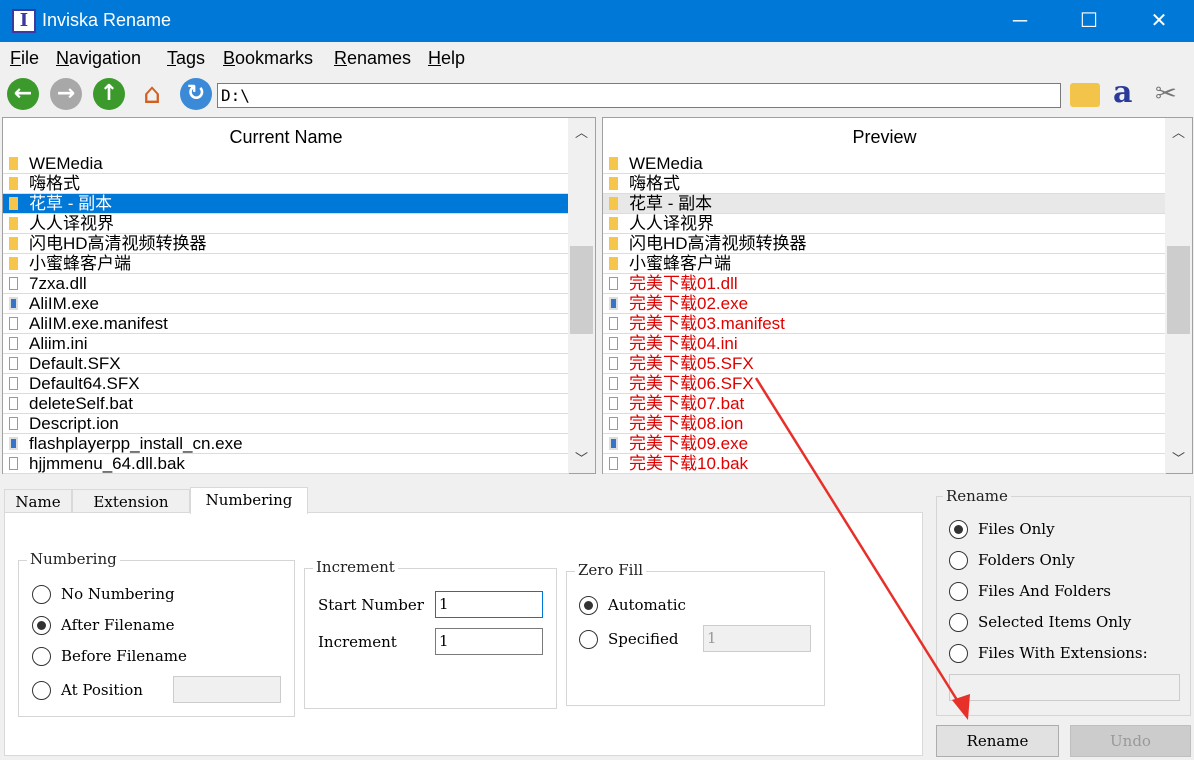 The image size is (1194, 760). I want to click on list-item: hjjmmenu_64.dll.bak, so click(286, 464).